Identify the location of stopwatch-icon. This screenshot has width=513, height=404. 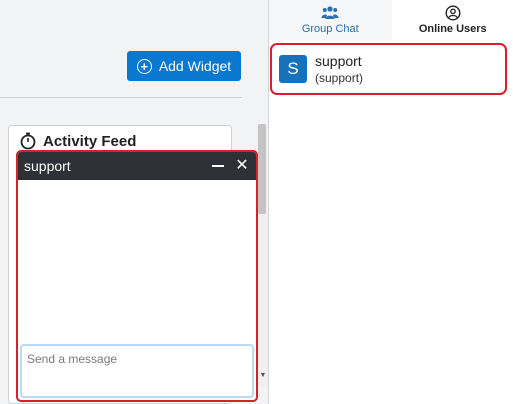
(28, 141).